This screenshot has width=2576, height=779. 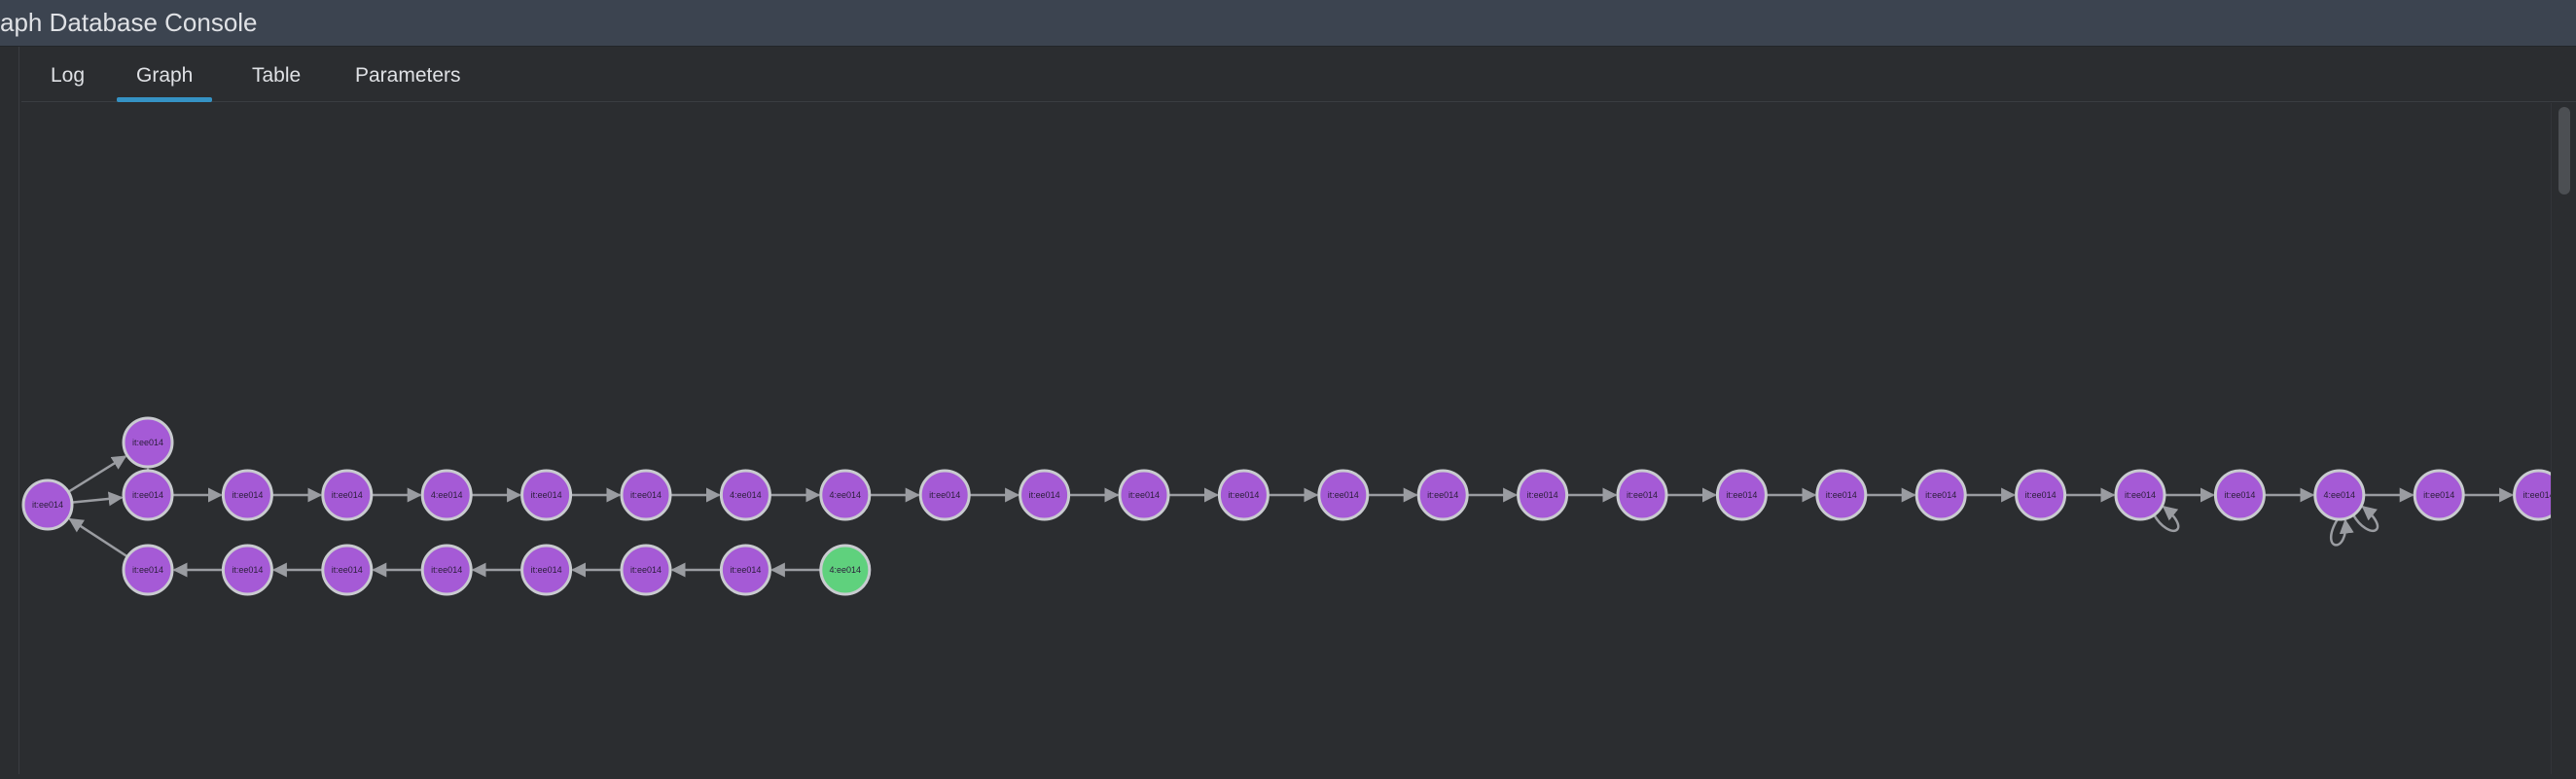 I want to click on scrollbar-thumb, so click(x=2564, y=151).